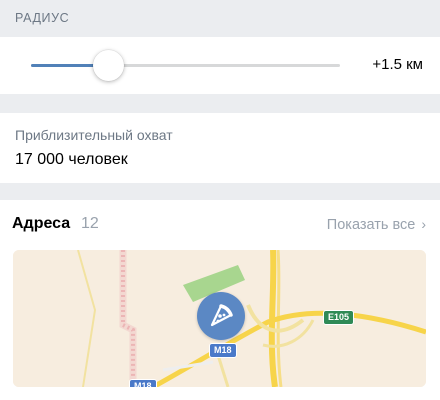 The height and width of the screenshot is (400, 440). I want to click on radius-slider-thumb, so click(108, 65).